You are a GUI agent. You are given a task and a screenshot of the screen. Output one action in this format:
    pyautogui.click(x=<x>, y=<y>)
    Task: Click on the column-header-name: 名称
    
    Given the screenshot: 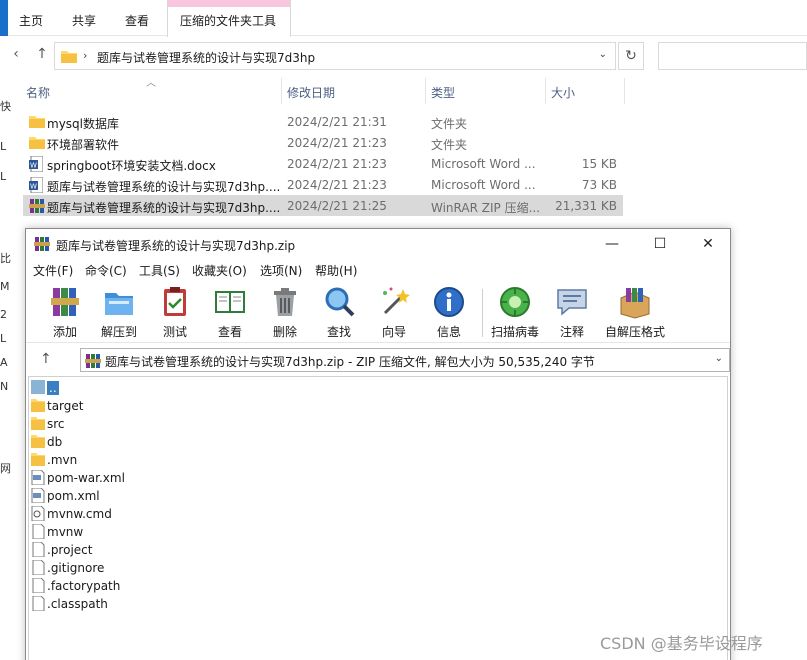 What is the action you would take?
    pyautogui.click(x=38, y=92)
    